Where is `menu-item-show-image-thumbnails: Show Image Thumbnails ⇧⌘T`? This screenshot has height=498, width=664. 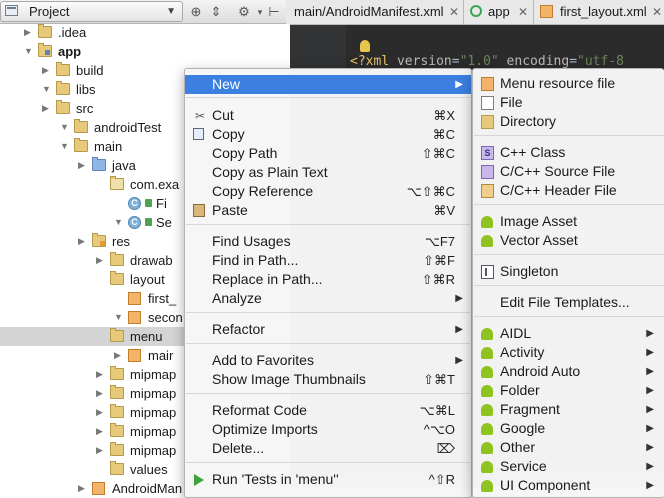
menu-item-show-image-thumbnails: Show Image Thumbnails ⇧⌘T is located at coordinates (328, 379).